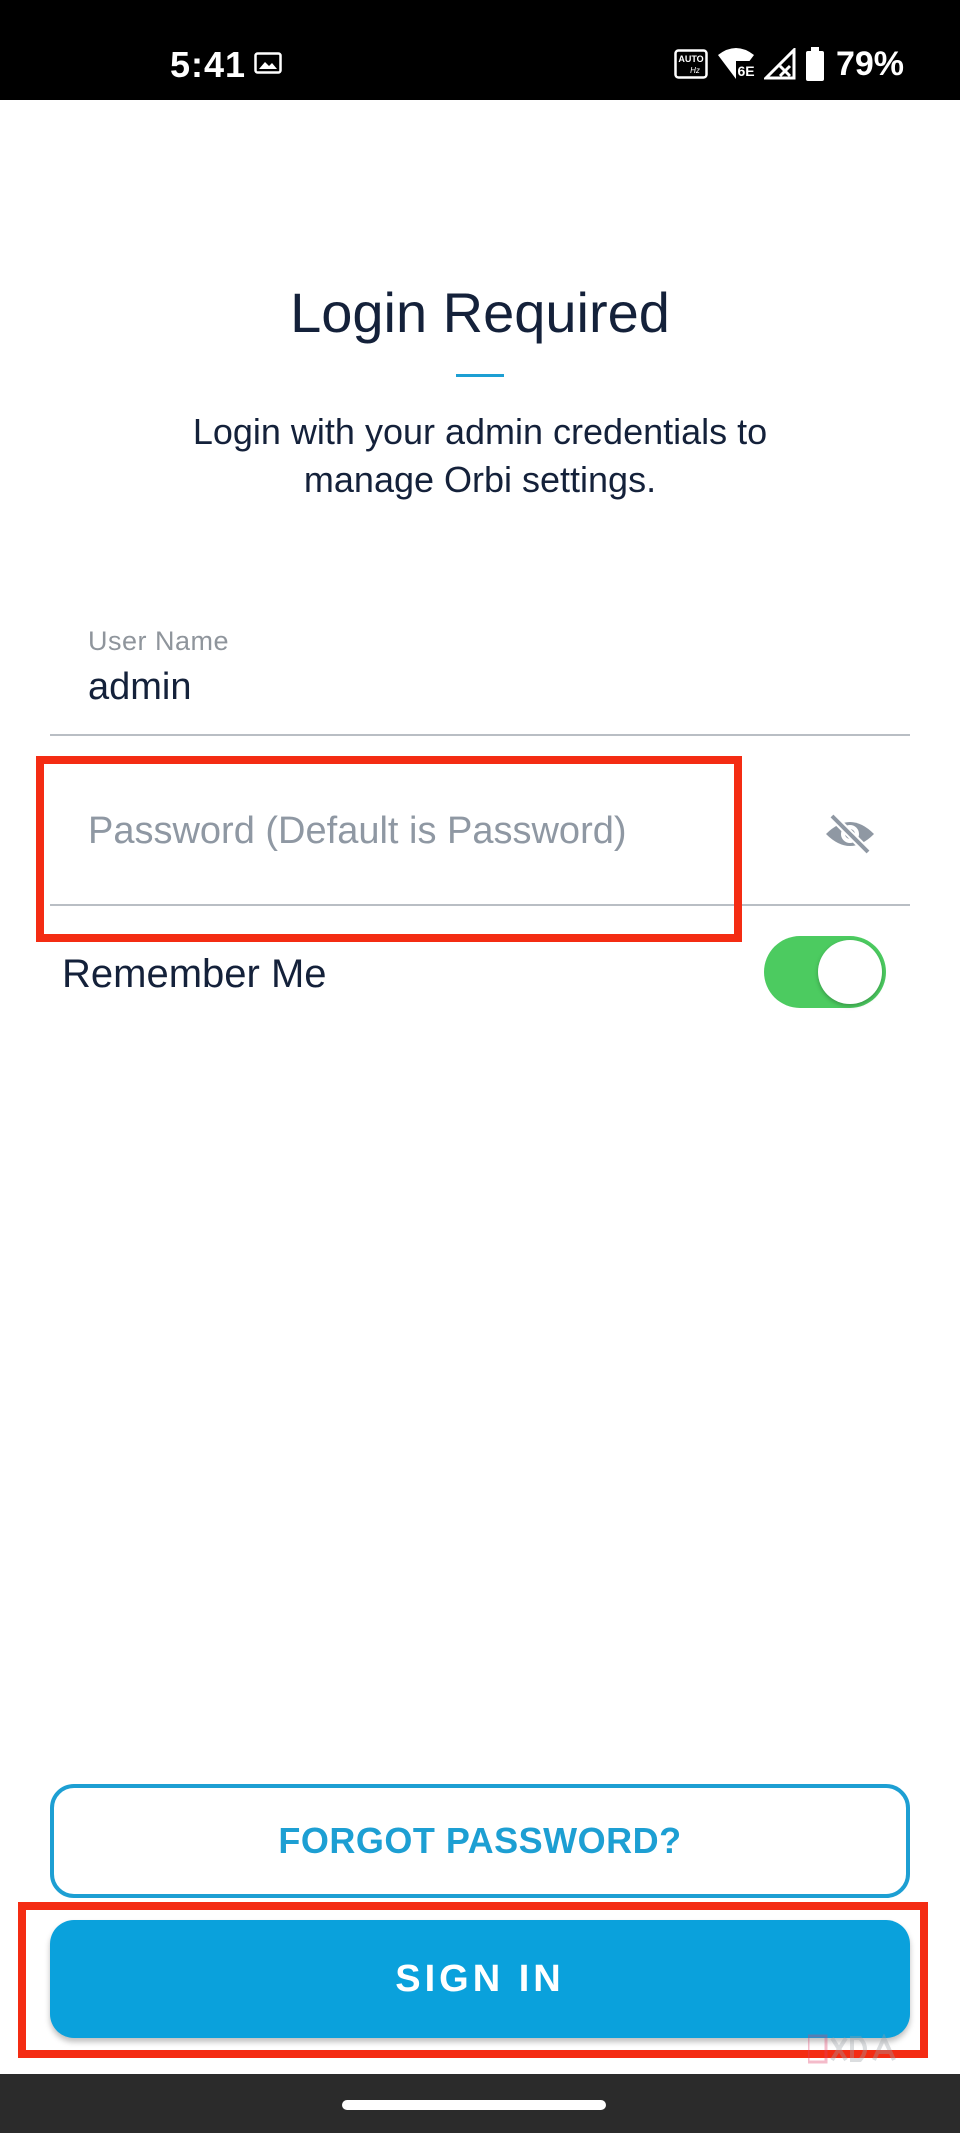  I want to click on remember-me-toggle, so click(827, 972).